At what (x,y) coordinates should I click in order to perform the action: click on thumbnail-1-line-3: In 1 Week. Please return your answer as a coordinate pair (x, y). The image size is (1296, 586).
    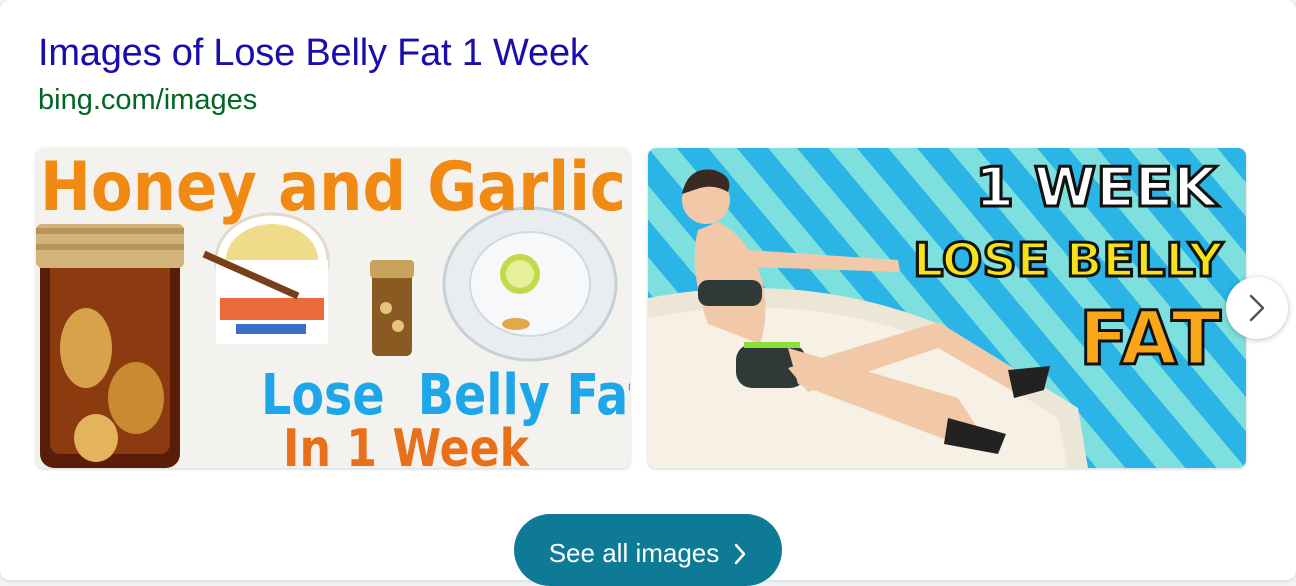
    Looking at the image, I should click on (406, 443).